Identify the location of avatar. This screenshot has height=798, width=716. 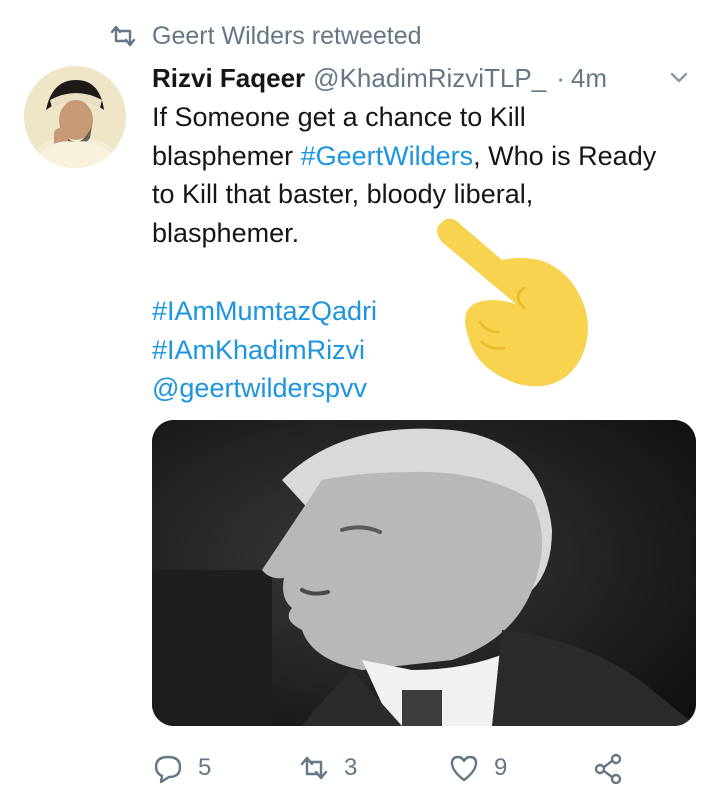
(75, 117).